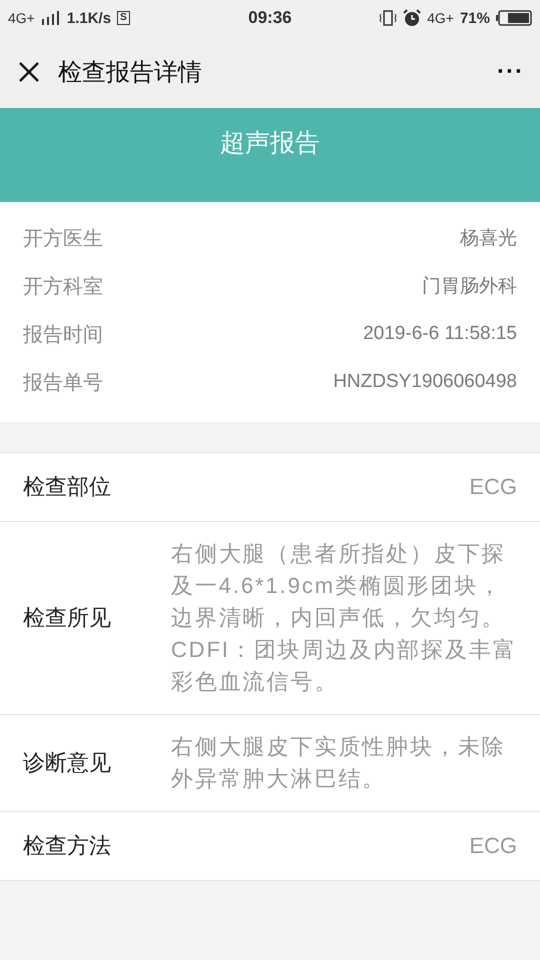 Image resolution: width=540 pixels, height=960 pixels. I want to click on info-label: 开方科室, so click(63, 287).